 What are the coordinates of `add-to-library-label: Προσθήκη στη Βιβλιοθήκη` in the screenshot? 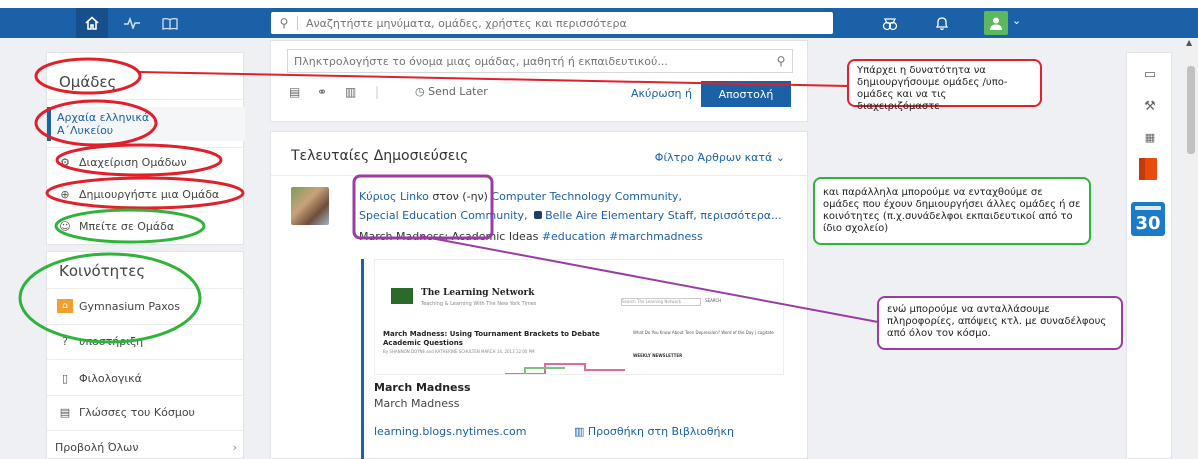 It's located at (660, 431).